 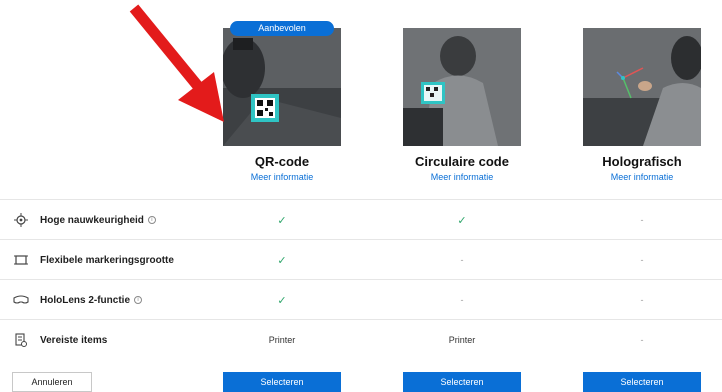 What do you see at coordinates (282, 177) in the screenshot?
I see `more-info-link-qr-code: Meer informatie` at bounding box center [282, 177].